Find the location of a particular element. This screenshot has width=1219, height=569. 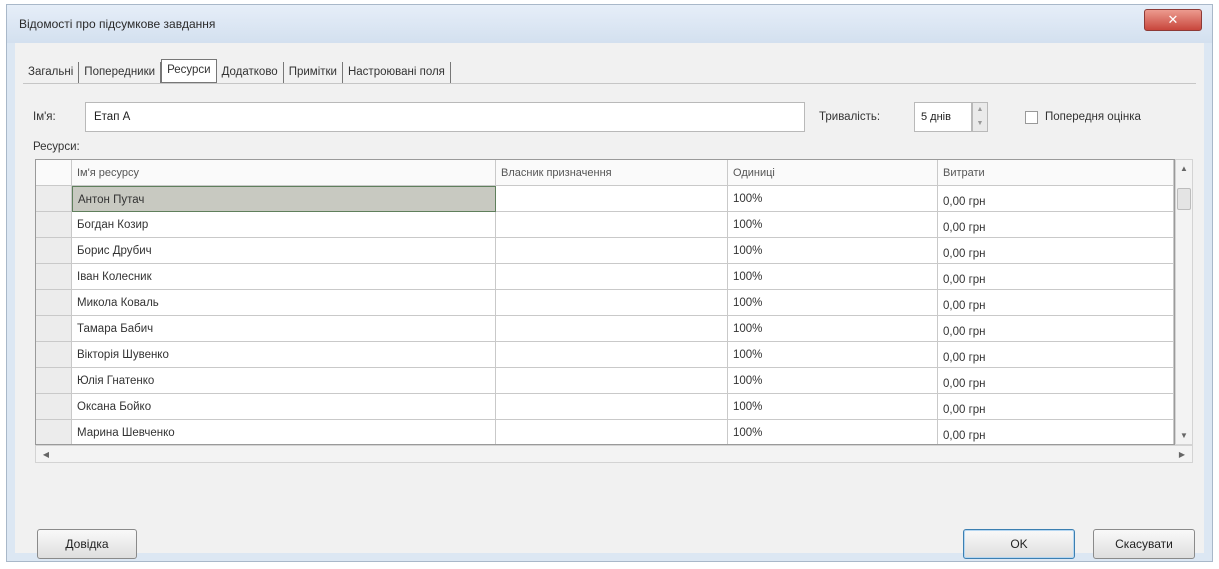

table-row: Борис Друбич 100% 0,00 грн is located at coordinates (605, 251).